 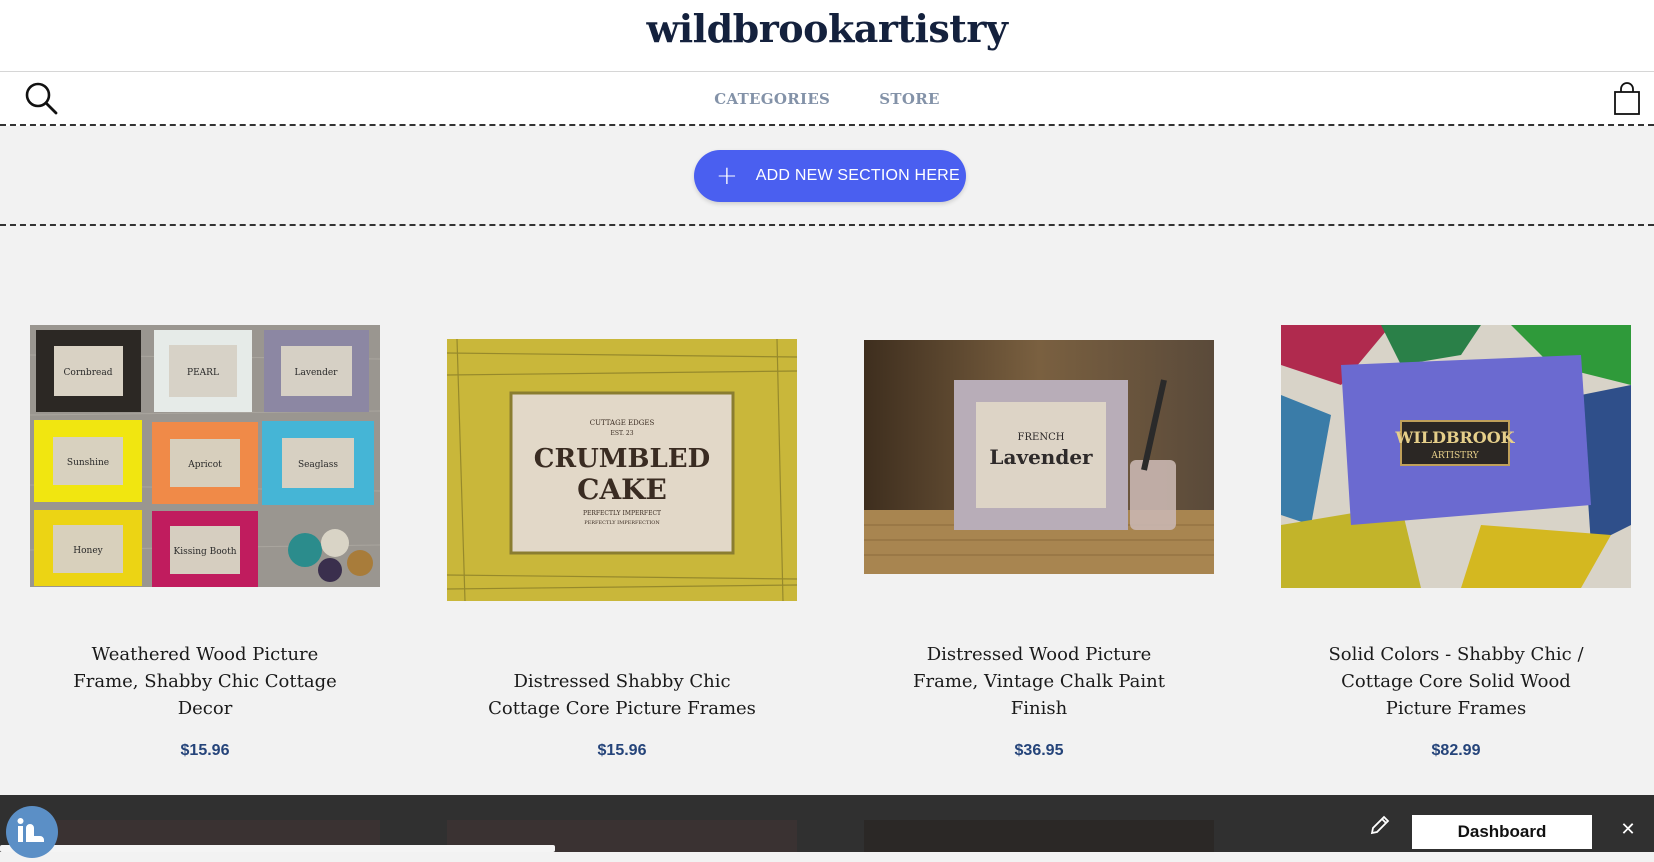 What do you see at coordinates (1454, 437) in the screenshot?
I see `svg-text: WILDBROOK` at bounding box center [1454, 437].